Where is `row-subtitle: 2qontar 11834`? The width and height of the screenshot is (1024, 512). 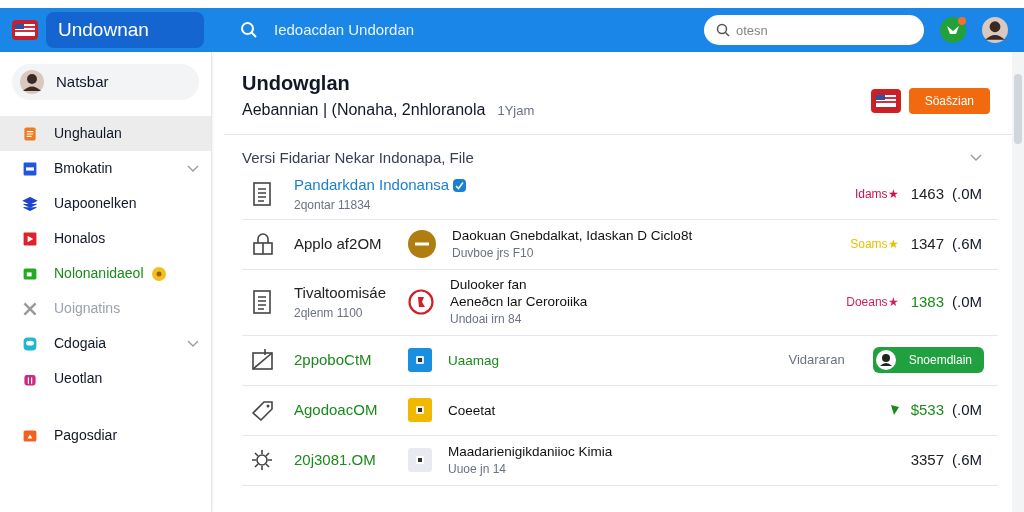 row-subtitle: 2qontar 11834 is located at coordinates (333, 206).